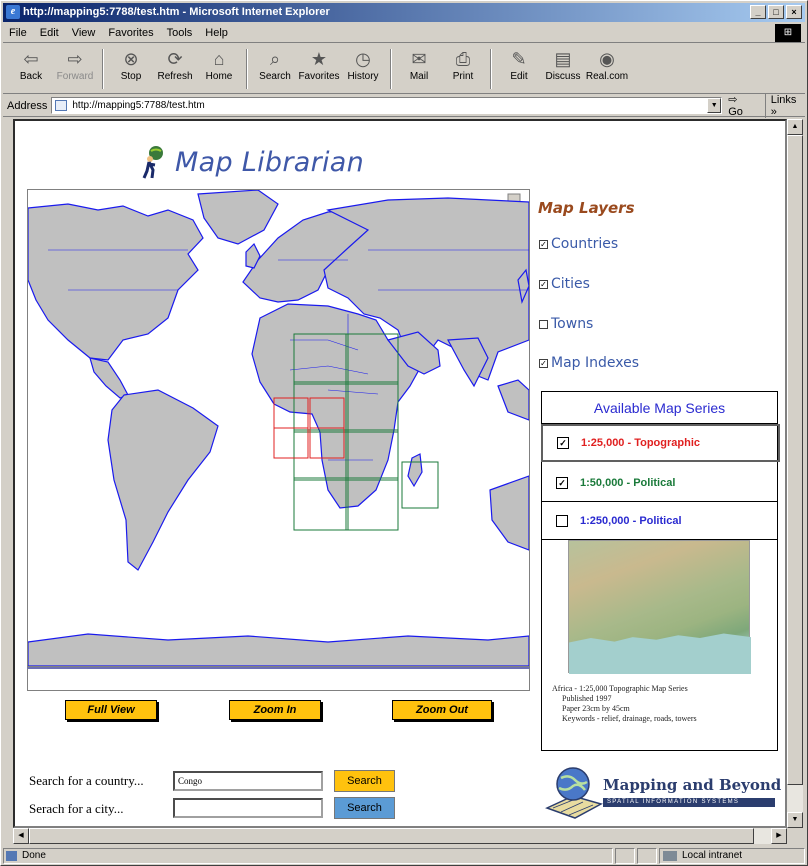 The height and width of the screenshot is (866, 808). Describe the element at coordinates (587, 698) in the screenshot. I see `metadata-published: Published 1997` at that location.